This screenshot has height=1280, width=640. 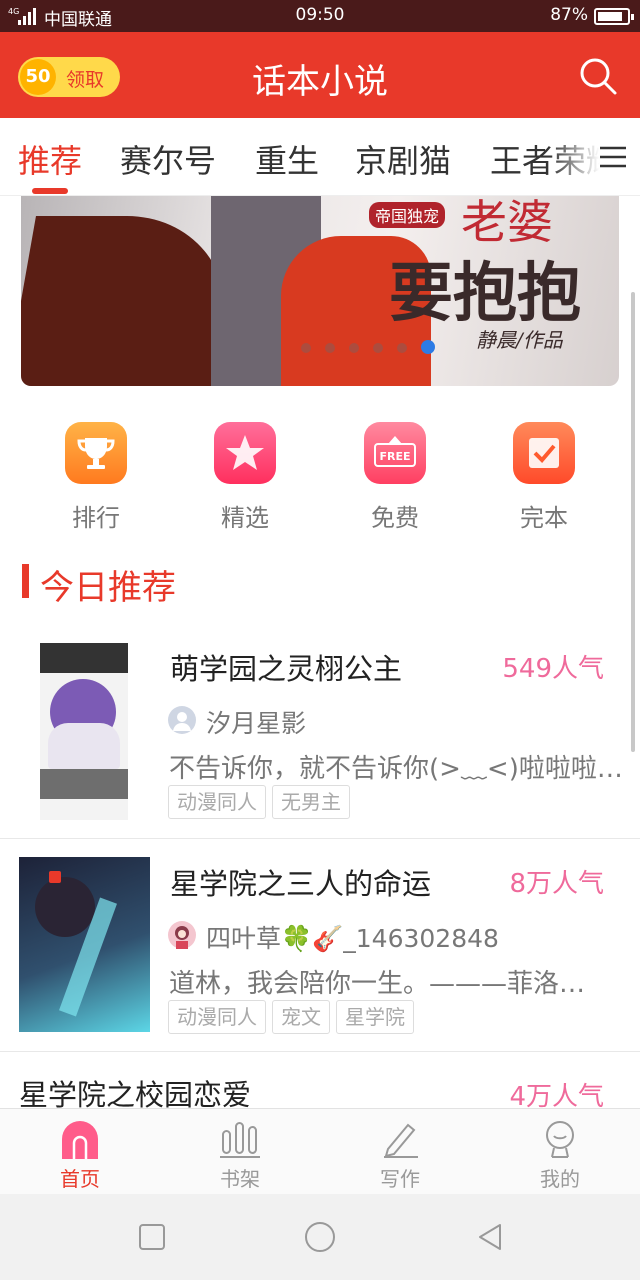 I want to click on free-icon: FREE, so click(x=395, y=453).